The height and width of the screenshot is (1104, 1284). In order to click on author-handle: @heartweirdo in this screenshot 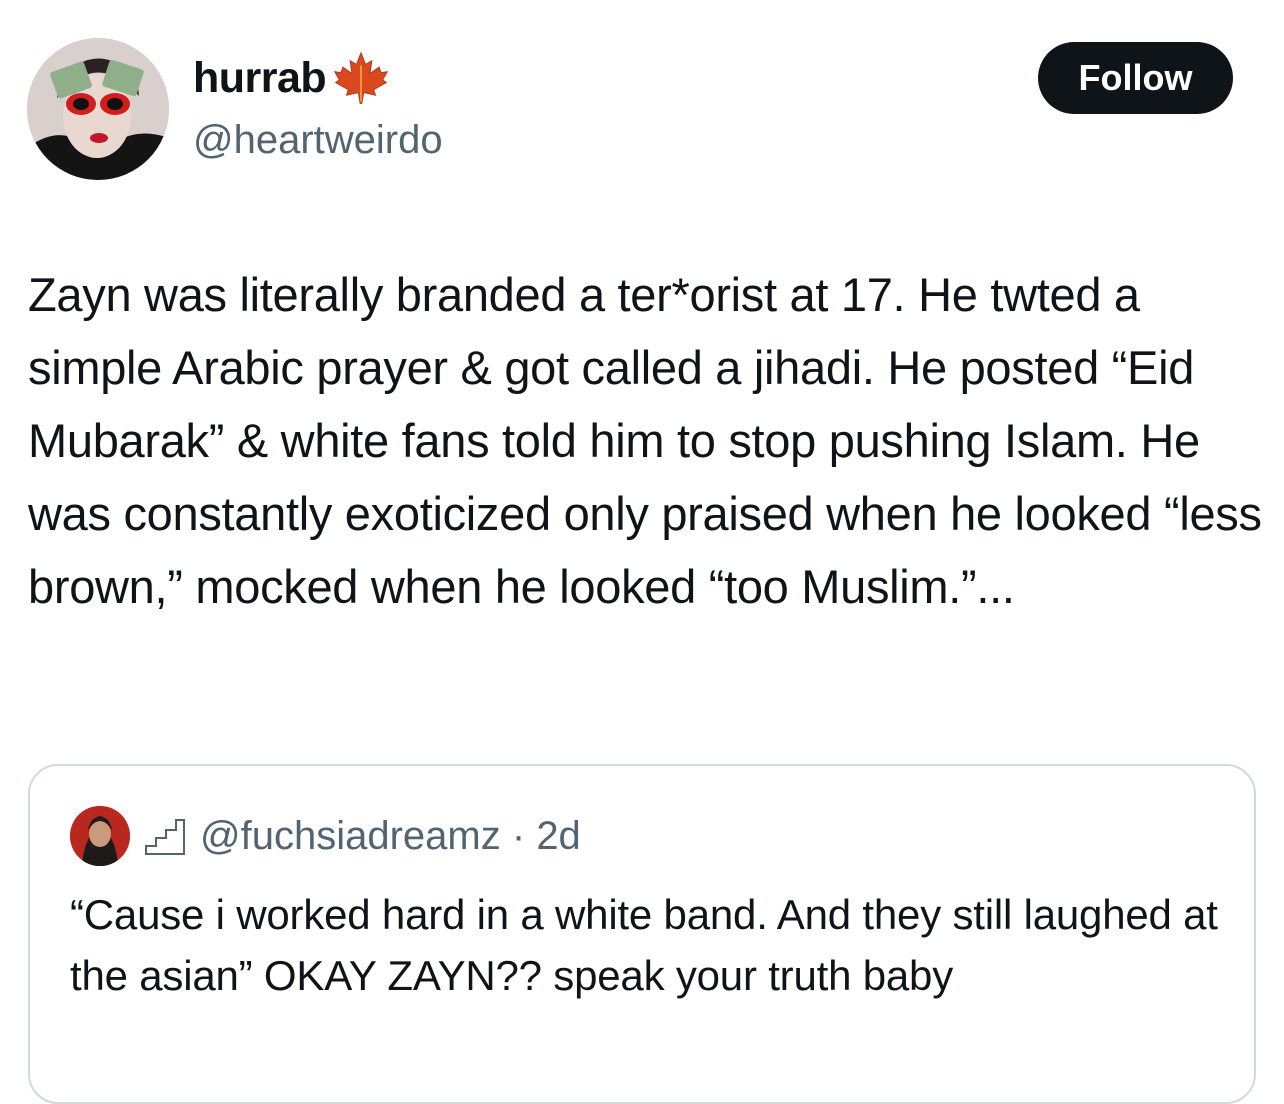, I will do `click(318, 140)`.